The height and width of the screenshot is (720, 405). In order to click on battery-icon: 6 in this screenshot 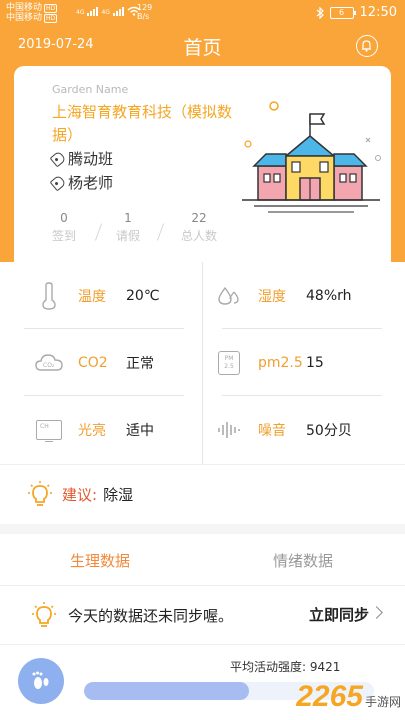, I will do `click(342, 12)`.